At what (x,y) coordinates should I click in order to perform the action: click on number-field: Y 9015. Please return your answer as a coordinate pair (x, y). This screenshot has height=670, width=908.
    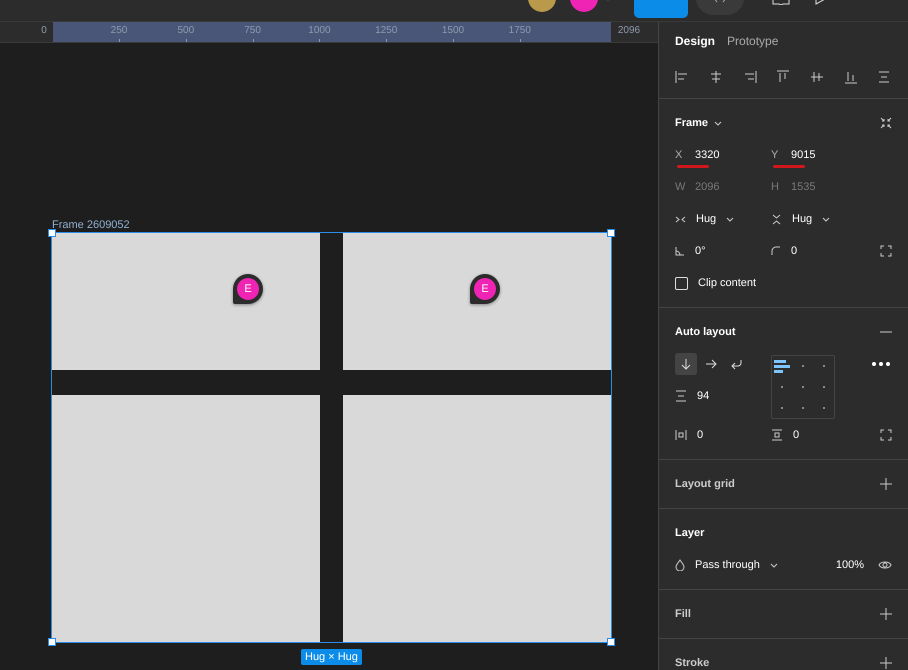
    Looking at the image, I should click on (819, 155).